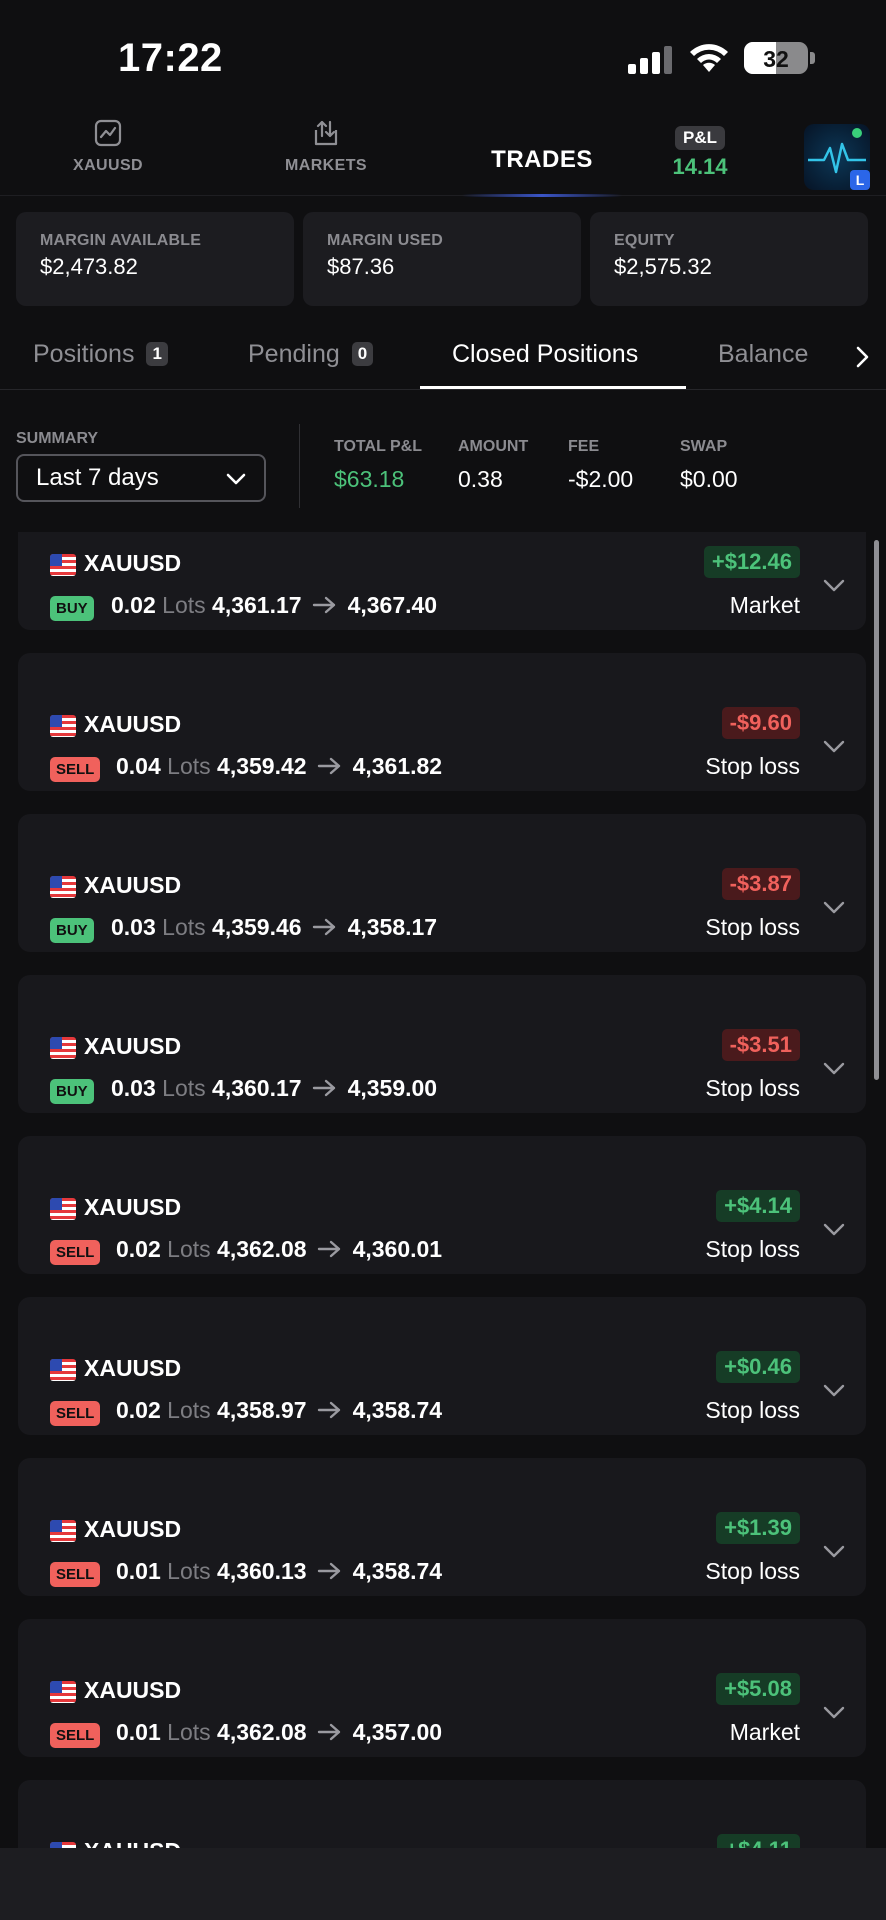 The height and width of the screenshot is (1920, 886). I want to click on tab-positions: Positions 1, so click(100, 354).